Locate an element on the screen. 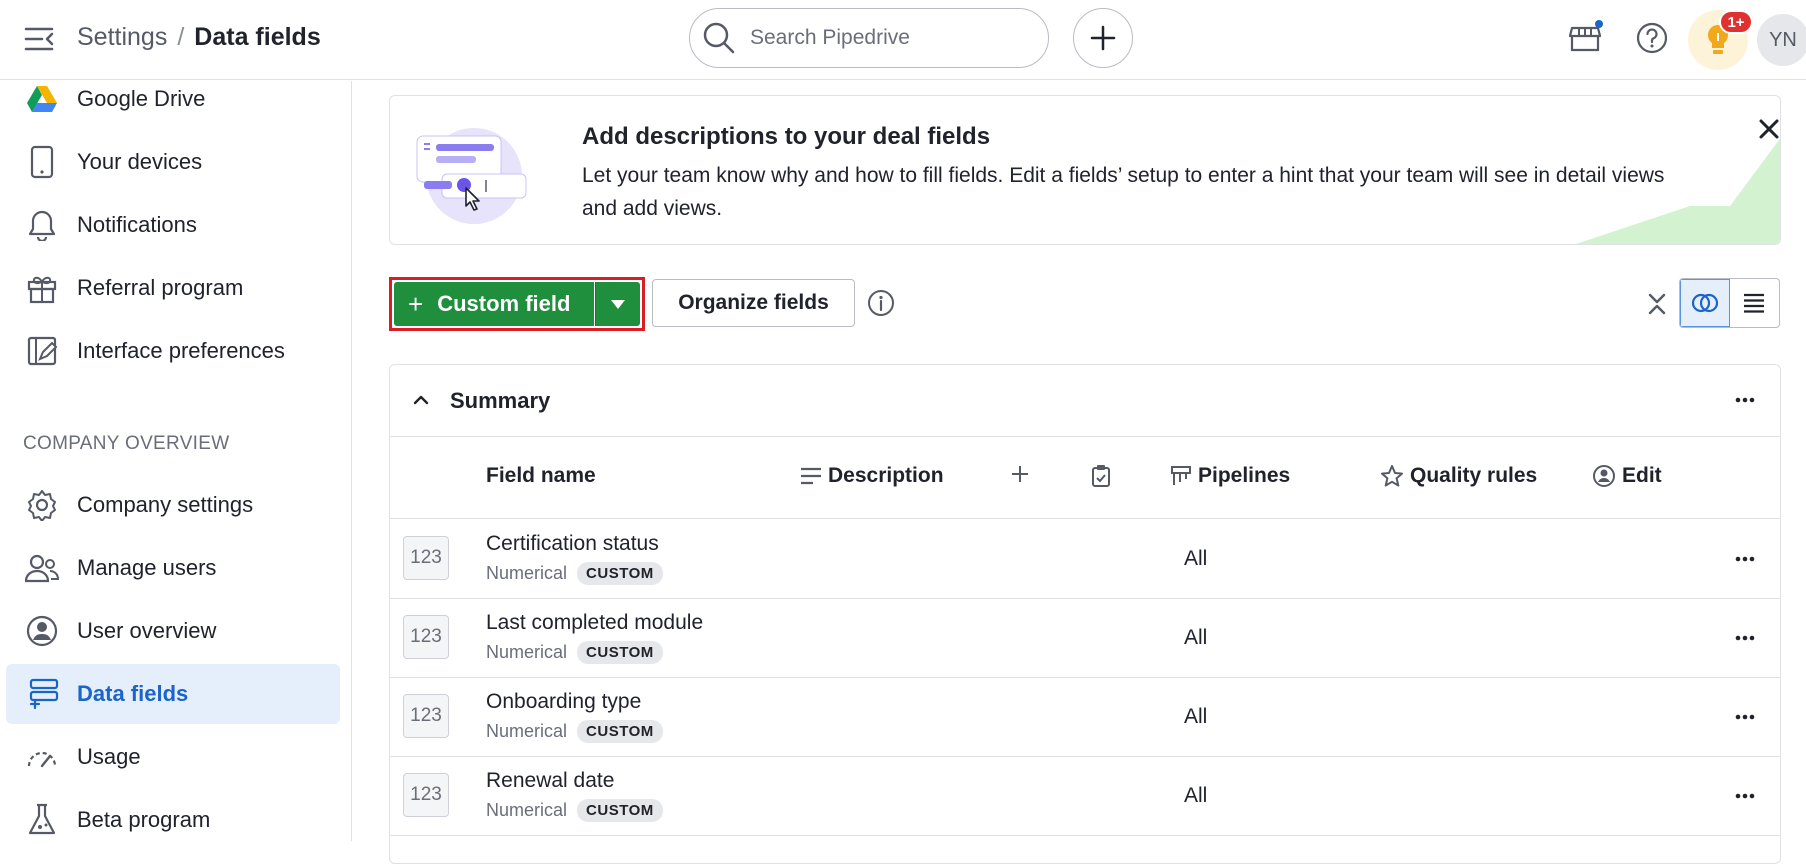 Image resolution: width=1806 pixels, height=864 pixels. add-column-button is located at coordinates (1020, 474).